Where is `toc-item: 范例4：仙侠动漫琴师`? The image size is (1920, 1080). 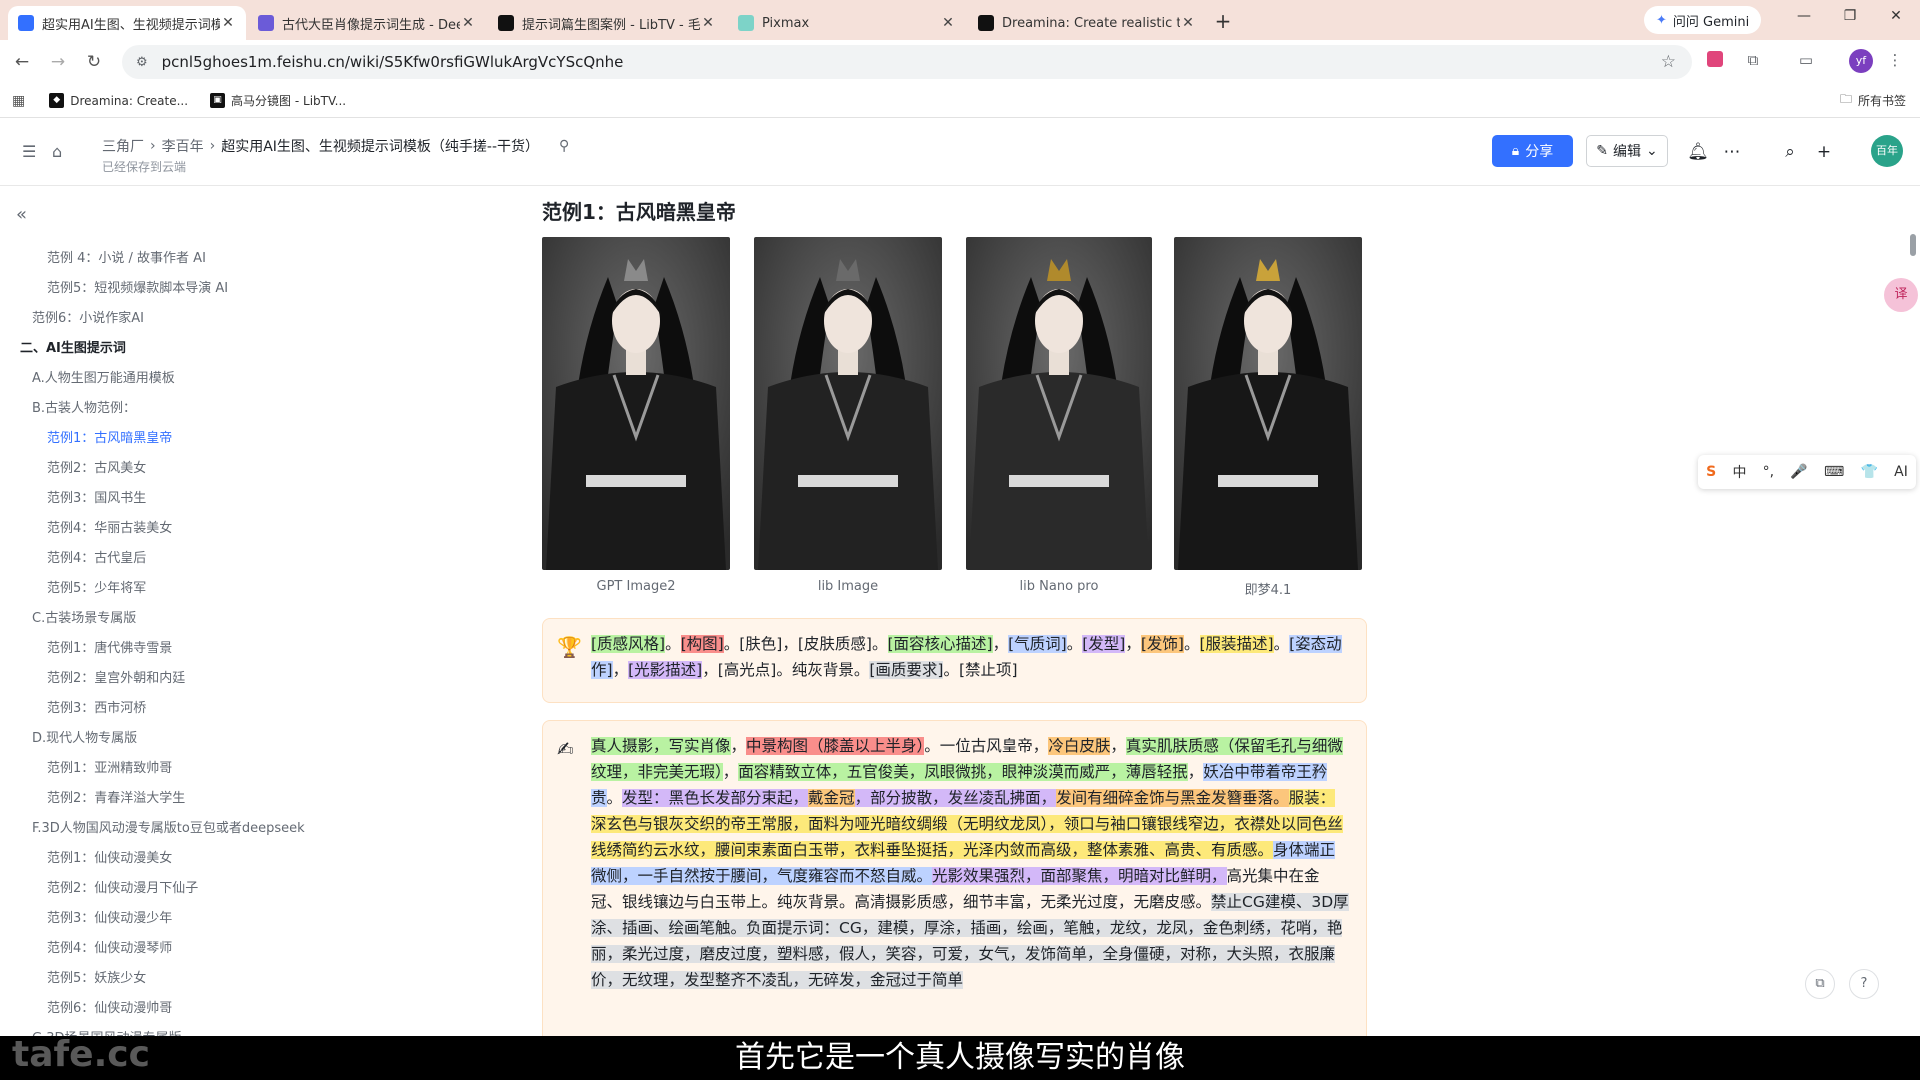 toc-item: 范例4：仙侠动漫琴师 is located at coordinates (200, 949).